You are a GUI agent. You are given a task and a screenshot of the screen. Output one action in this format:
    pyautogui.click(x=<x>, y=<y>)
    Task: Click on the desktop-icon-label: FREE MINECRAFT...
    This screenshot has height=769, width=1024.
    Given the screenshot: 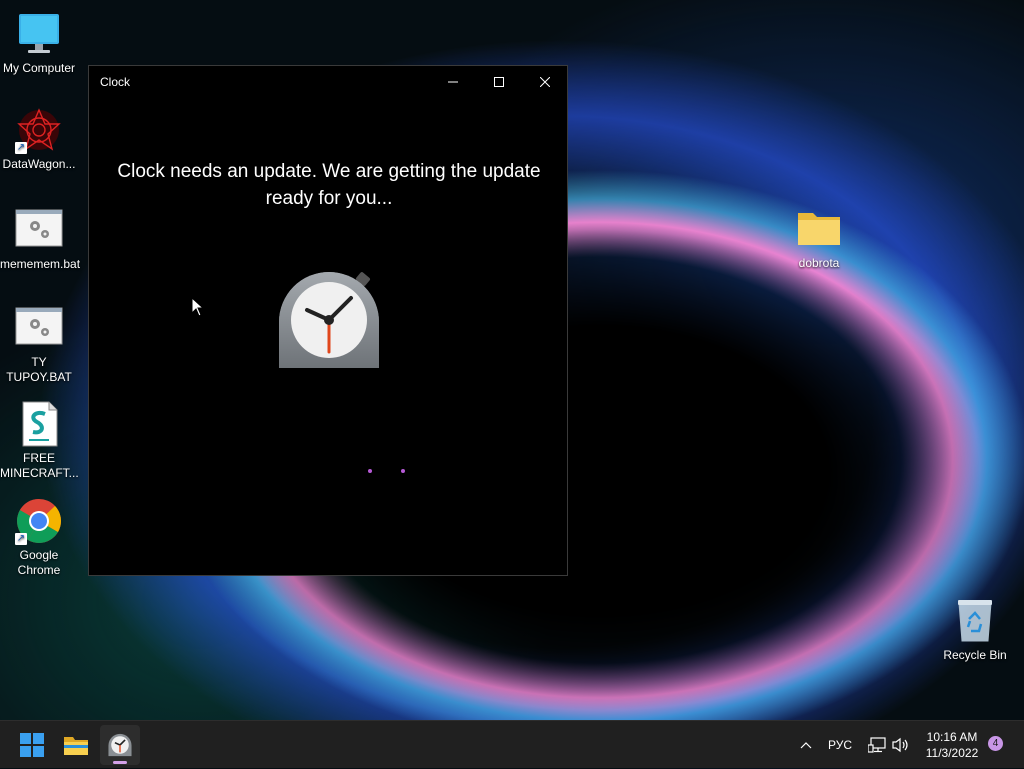 What is the action you would take?
    pyautogui.click(x=39, y=465)
    